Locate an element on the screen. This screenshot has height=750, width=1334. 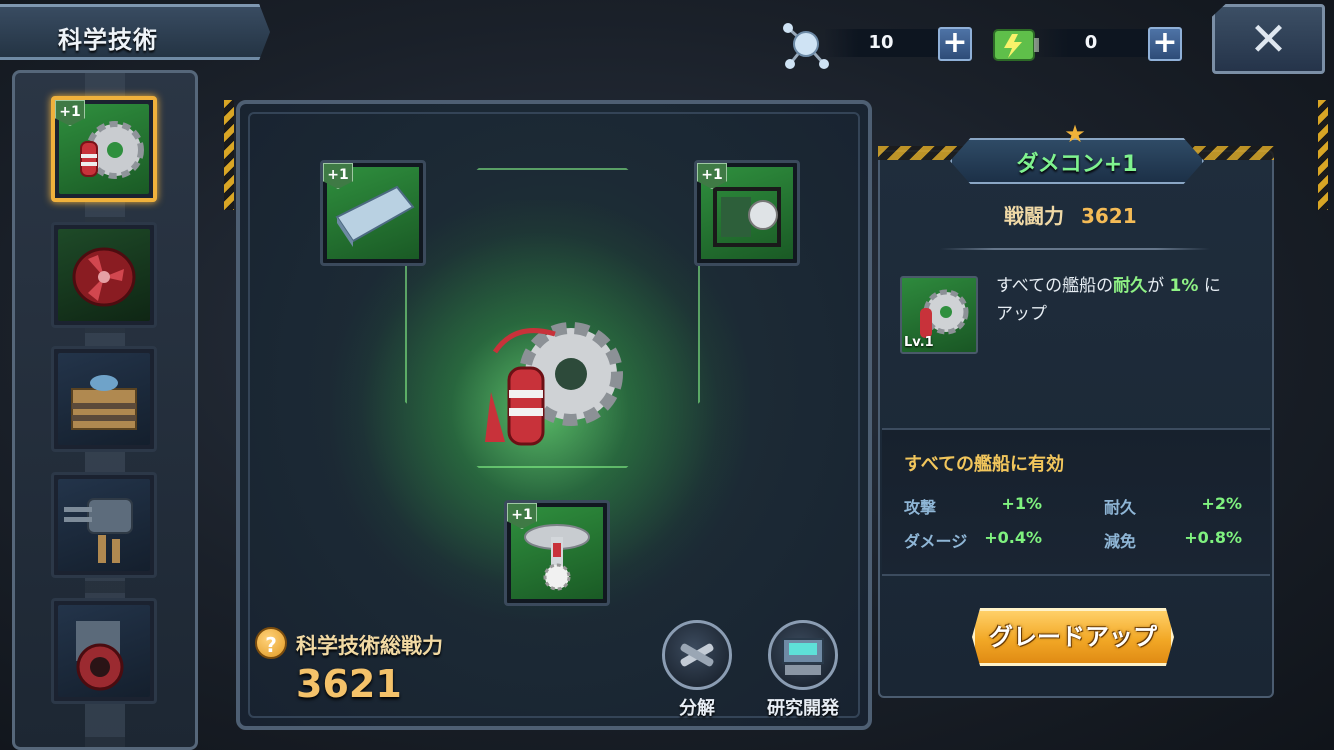
tech-node-pump: +1 is located at coordinates (747, 213).